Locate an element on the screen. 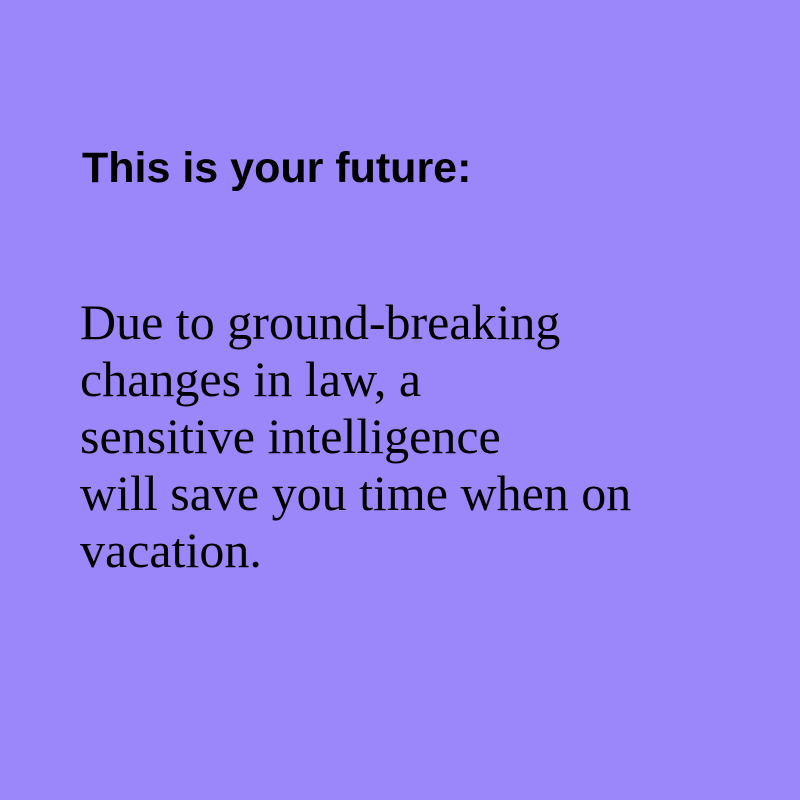 The width and height of the screenshot is (800, 800). heading: This is your future: is located at coordinates (277, 168).